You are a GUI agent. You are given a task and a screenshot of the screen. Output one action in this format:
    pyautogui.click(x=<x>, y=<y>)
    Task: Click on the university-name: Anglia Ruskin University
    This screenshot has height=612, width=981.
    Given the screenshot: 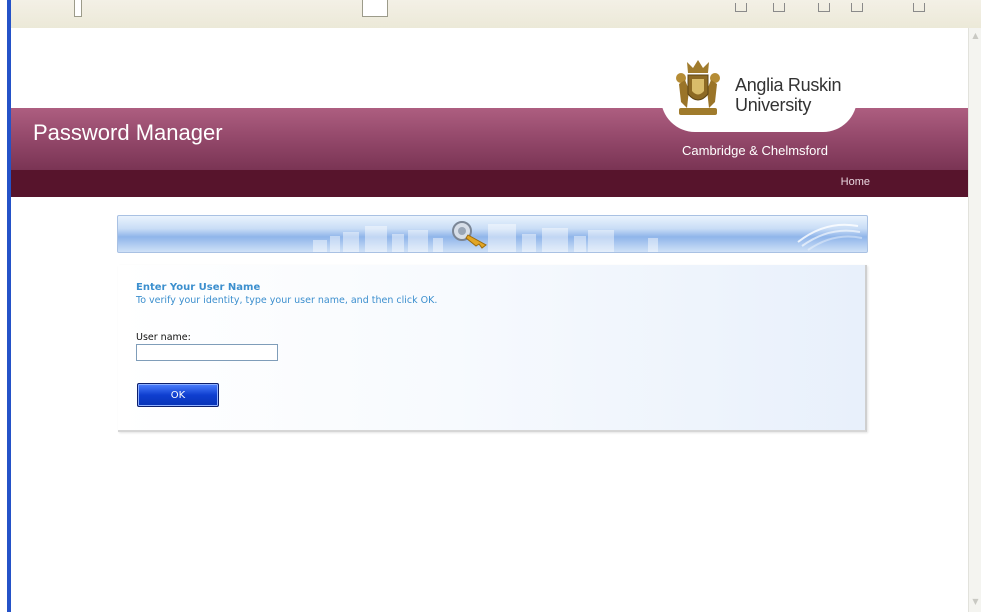 What is the action you would take?
    pyautogui.click(x=788, y=95)
    